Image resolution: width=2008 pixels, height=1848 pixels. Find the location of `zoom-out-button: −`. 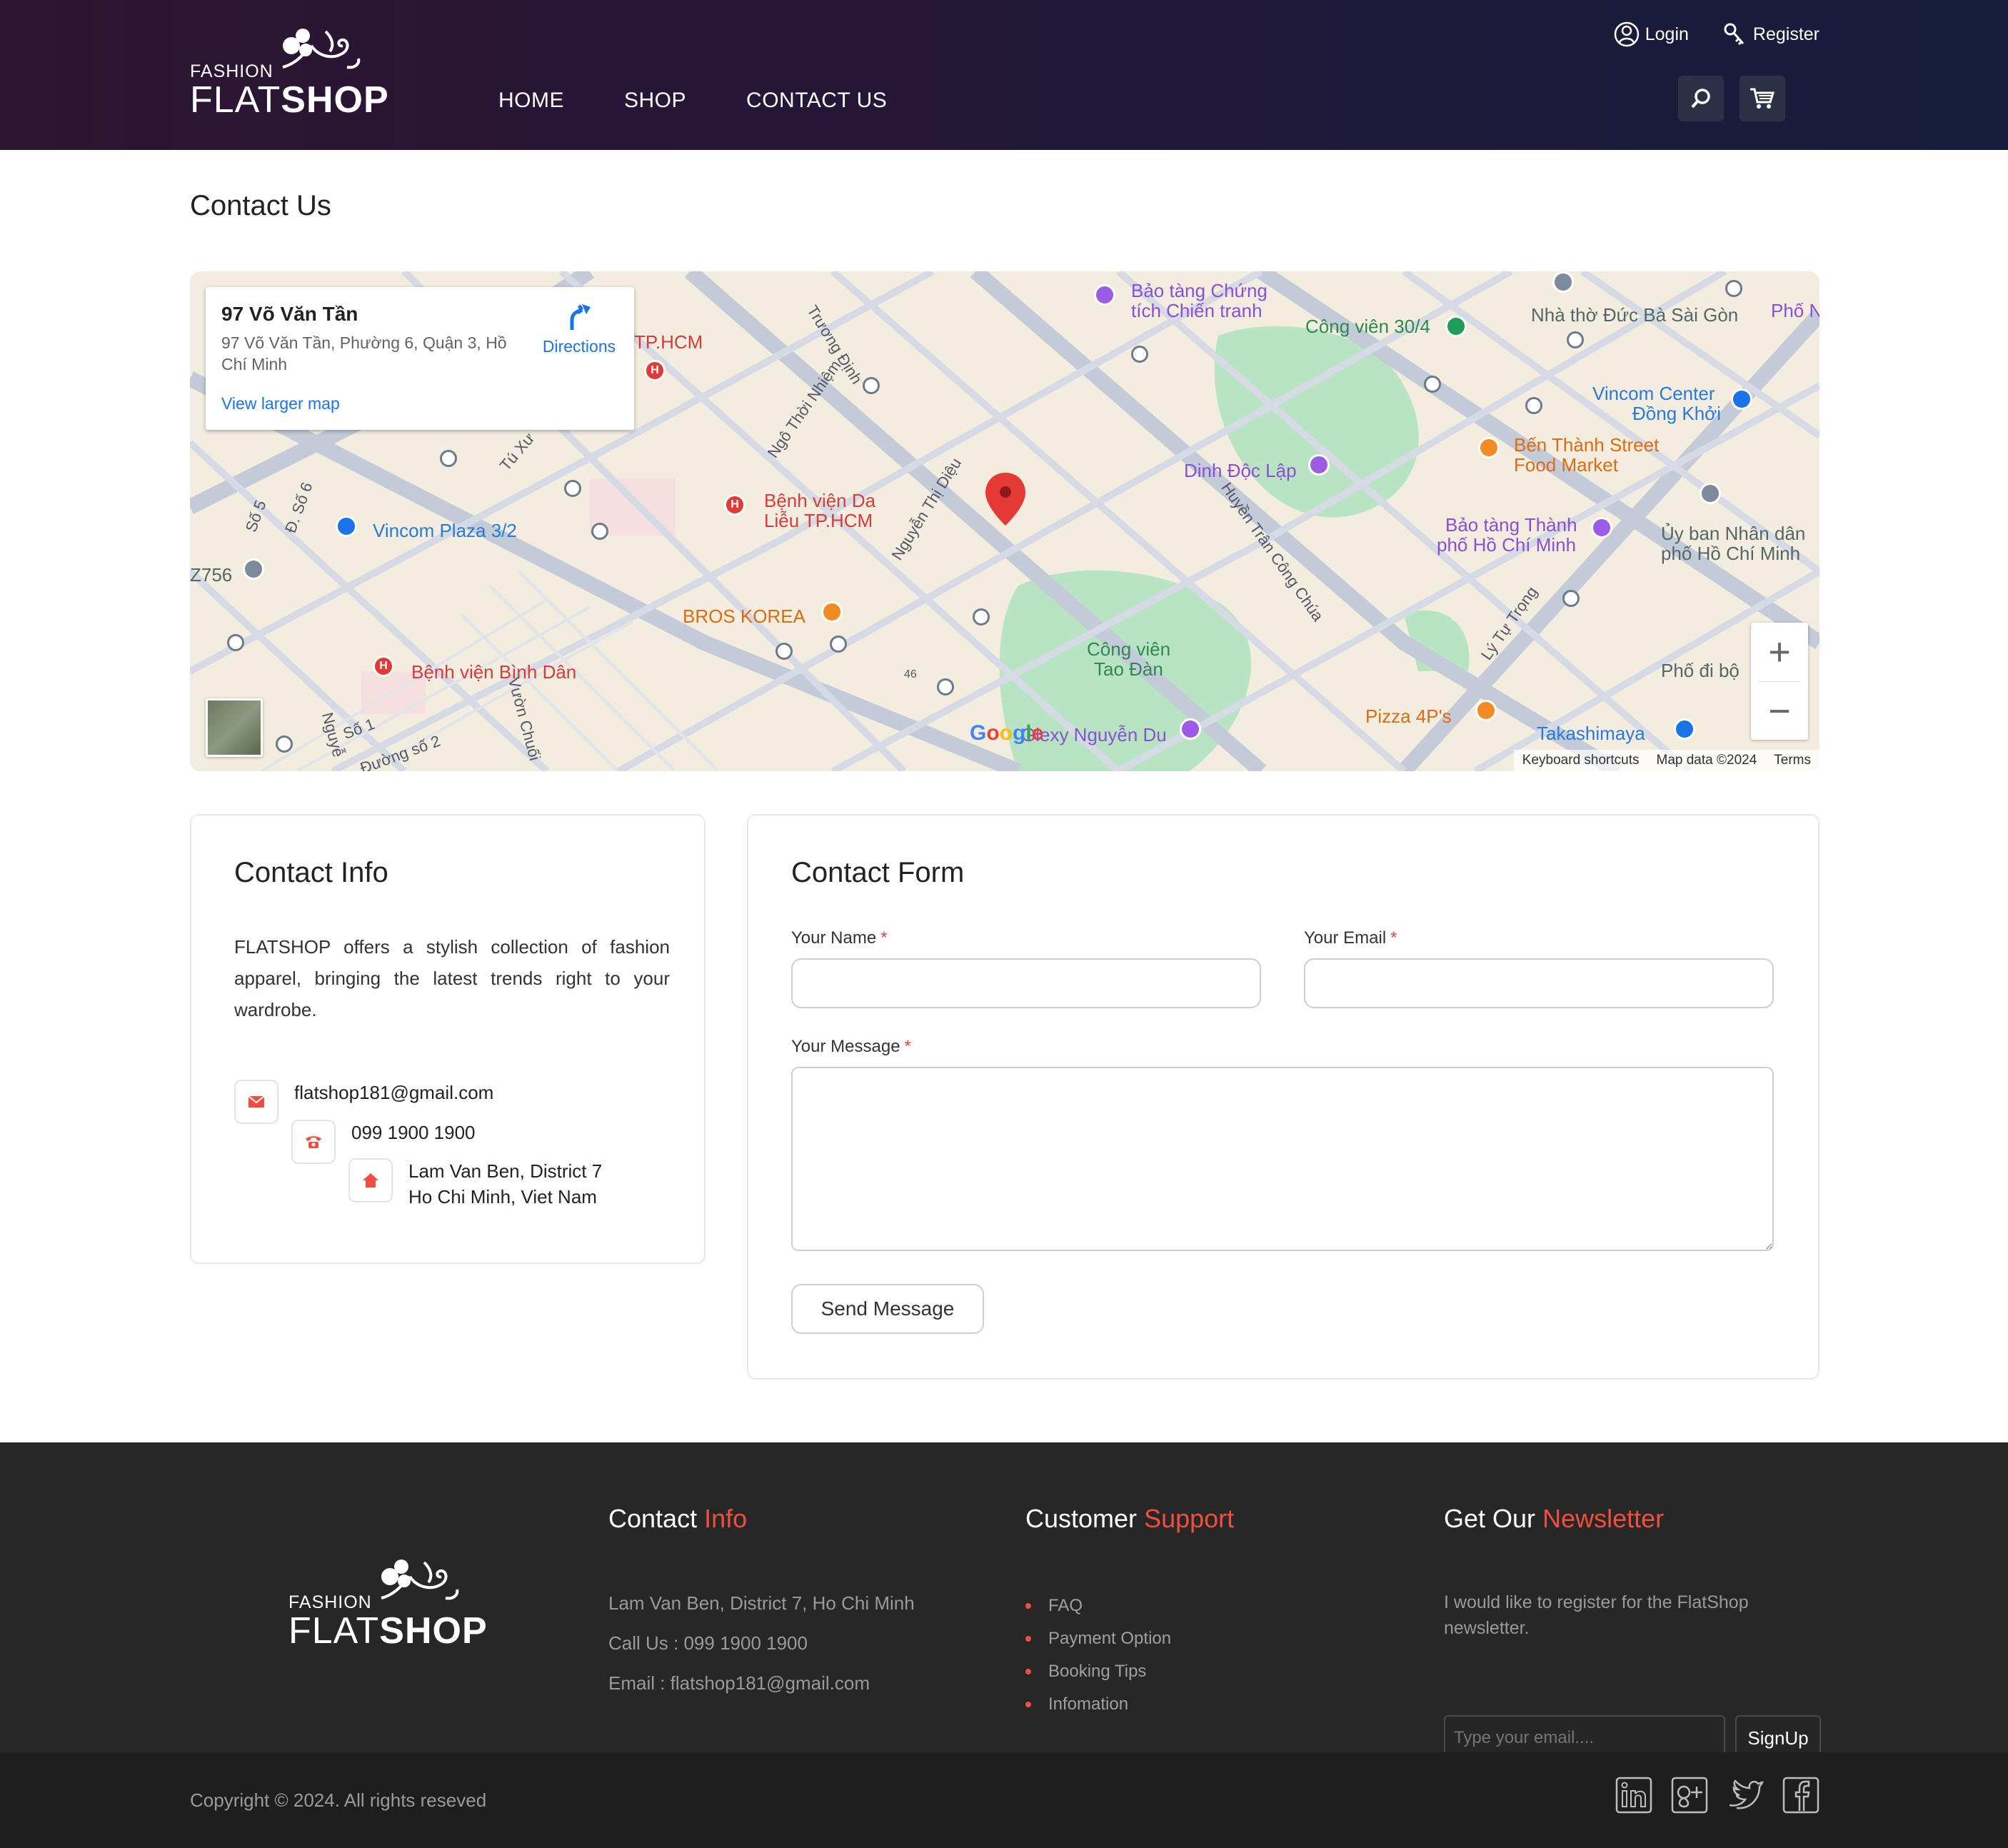

zoom-out-button: − is located at coordinates (1779, 711).